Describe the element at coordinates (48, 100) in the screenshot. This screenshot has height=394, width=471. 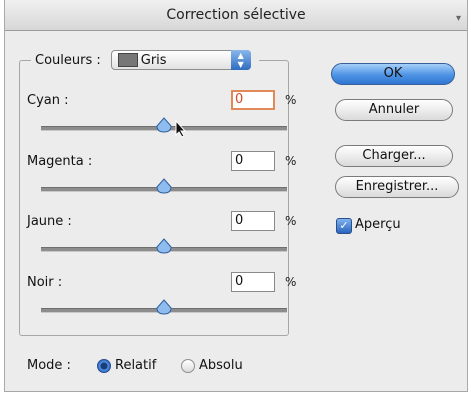
I see `cyan-label: Cyan :` at that location.